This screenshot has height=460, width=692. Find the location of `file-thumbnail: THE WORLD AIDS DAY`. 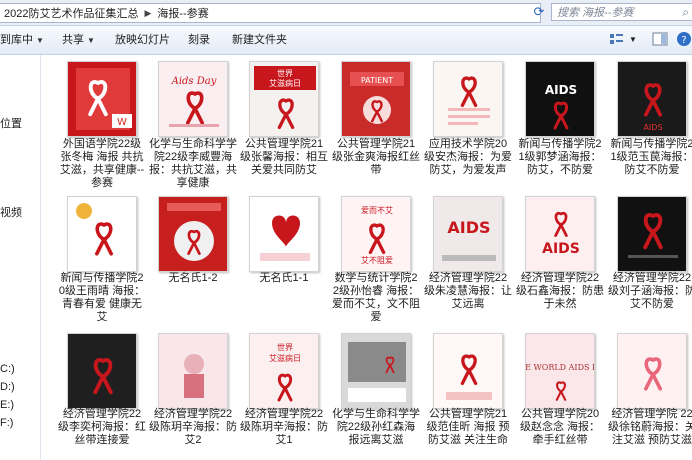

file-thumbnail: THE WORLD AIDS DAY is located at coordinates (560, 371).